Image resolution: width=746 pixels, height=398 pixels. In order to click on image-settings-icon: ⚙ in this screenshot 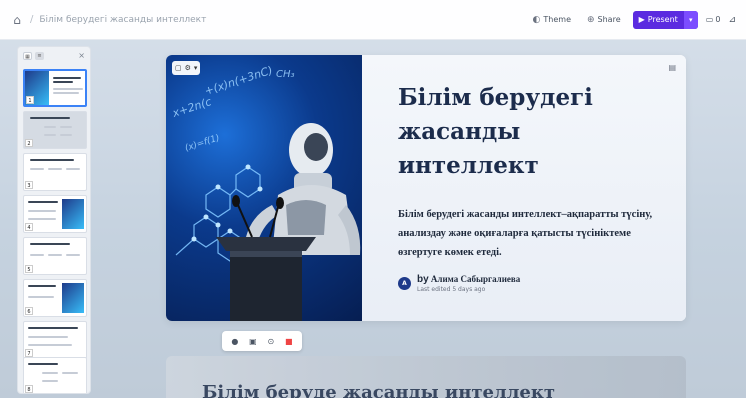, I will do `click(188, 68)`.